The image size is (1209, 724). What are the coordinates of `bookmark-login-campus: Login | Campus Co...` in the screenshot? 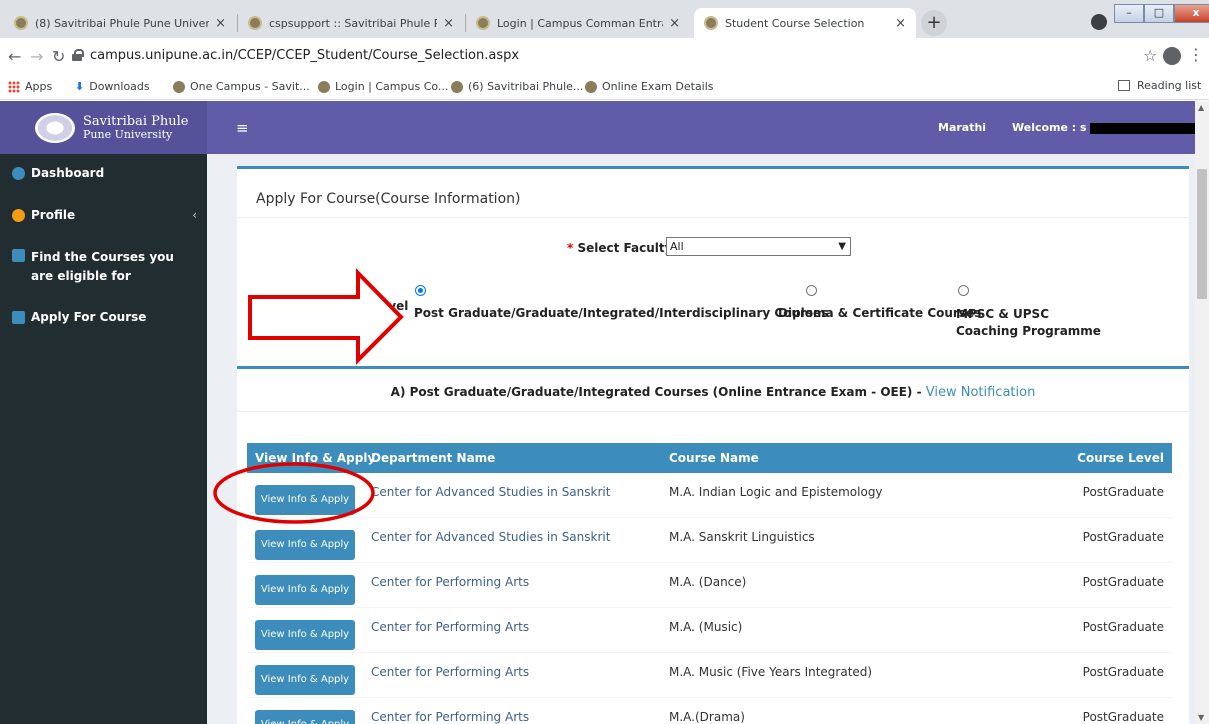 It's located at (383, 86).